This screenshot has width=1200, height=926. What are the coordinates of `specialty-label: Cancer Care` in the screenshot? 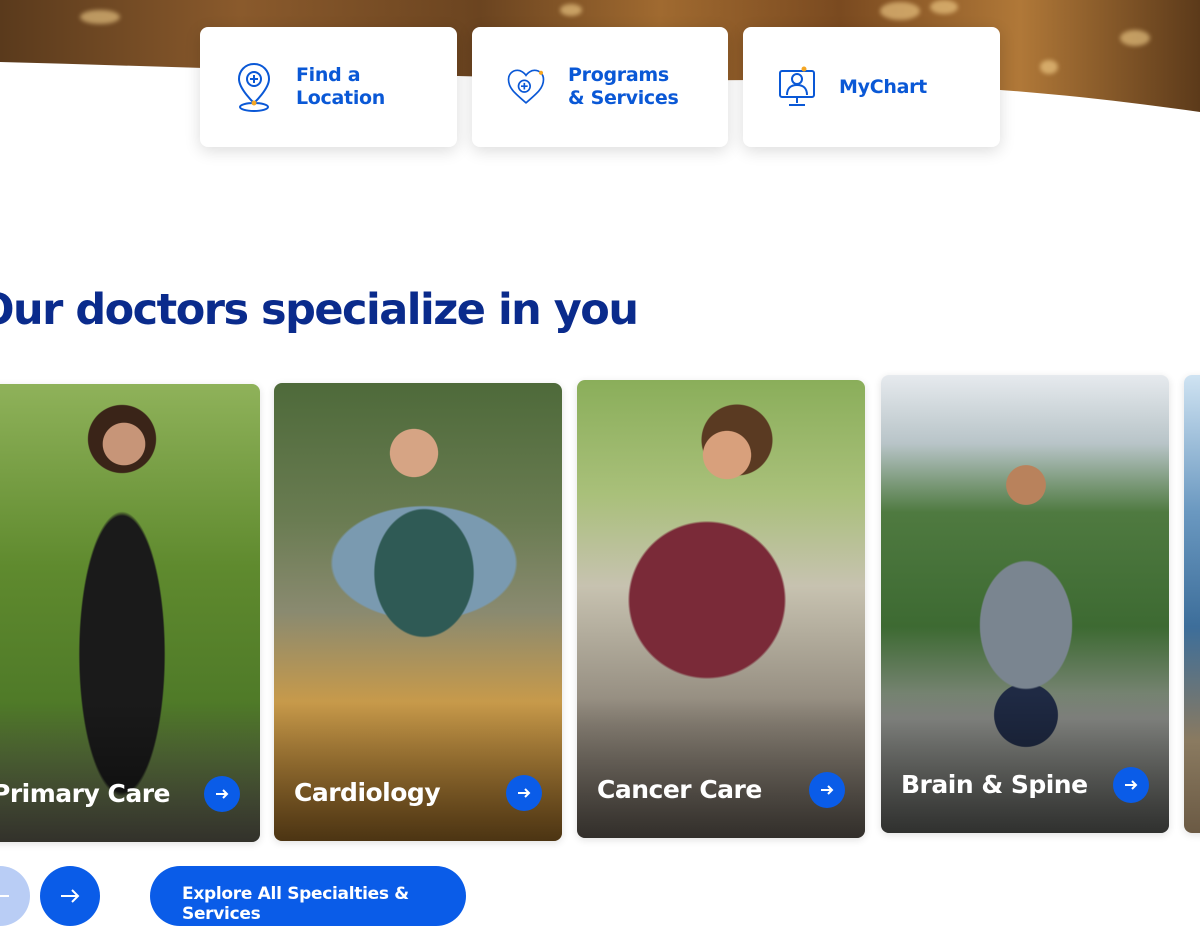 It's located at (679, 789).